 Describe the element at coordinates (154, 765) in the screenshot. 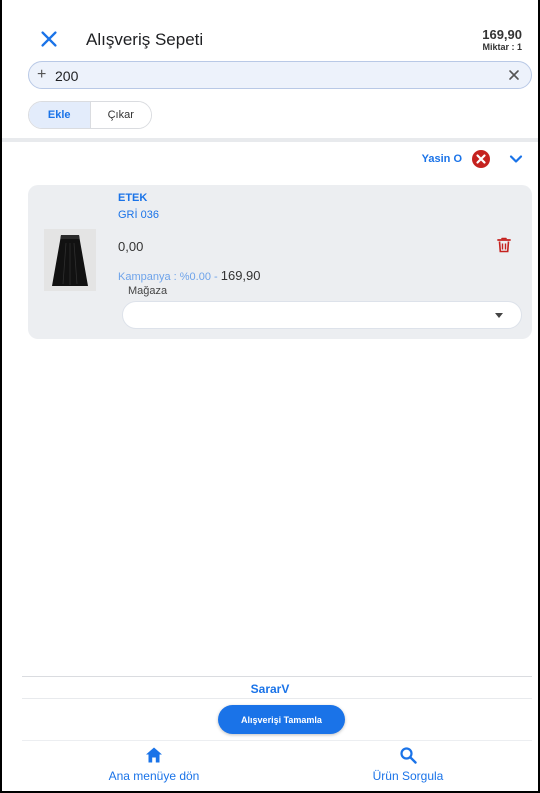

I see `nav-home: Ana menüye dön` at that location.